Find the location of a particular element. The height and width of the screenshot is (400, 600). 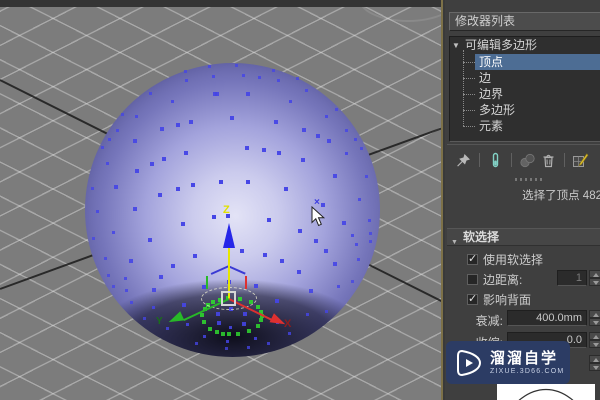

soft-selection-falloff-curve is located at coordinates (546, 392).